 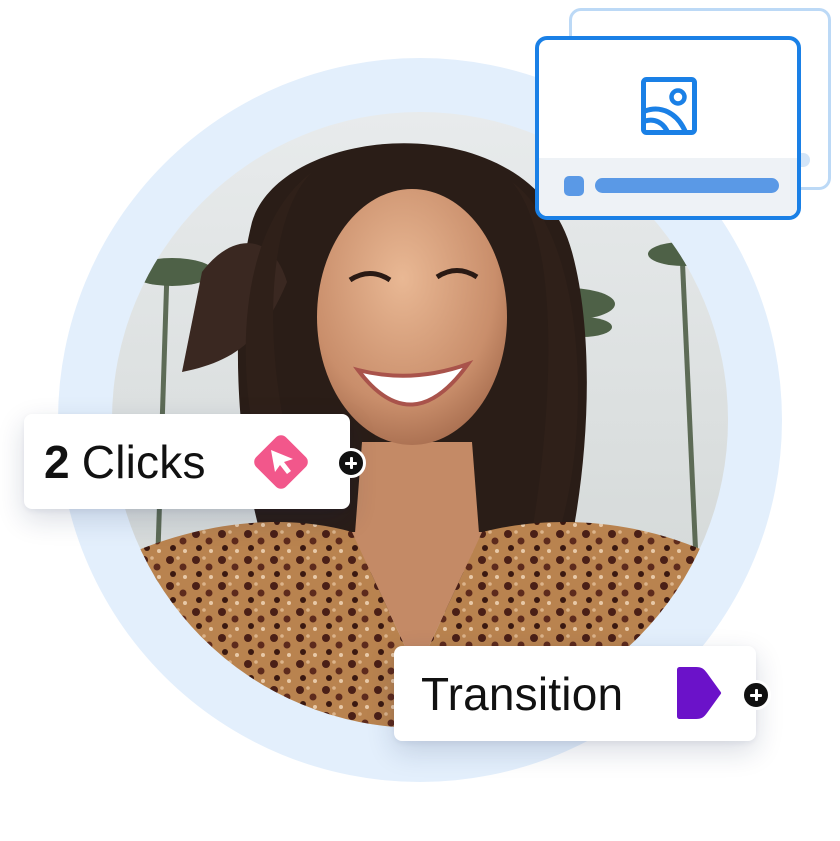 I want to click on transition-label: Transition, so click(x=522, y=693).